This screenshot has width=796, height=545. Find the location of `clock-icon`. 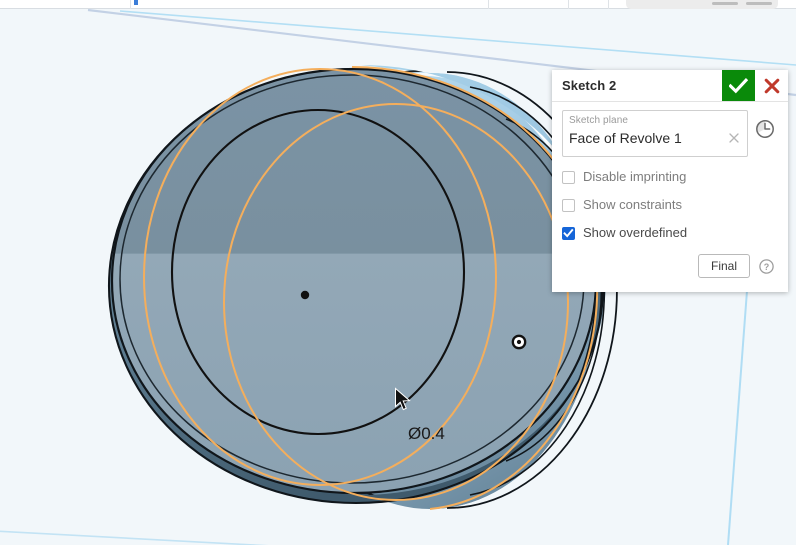

clock-icon is located at coordinates (766, 130).